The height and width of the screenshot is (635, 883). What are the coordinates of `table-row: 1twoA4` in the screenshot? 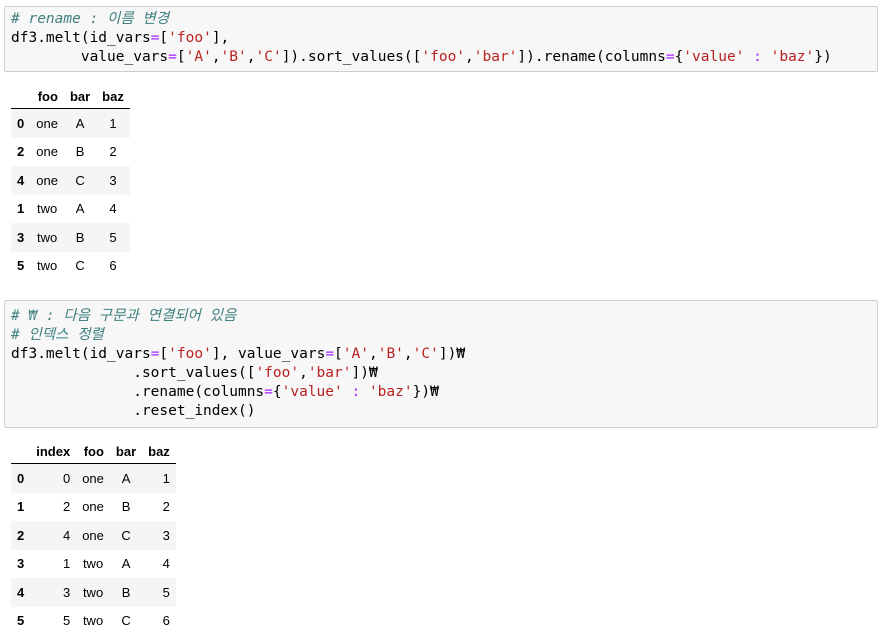 It's located at (70, 209).